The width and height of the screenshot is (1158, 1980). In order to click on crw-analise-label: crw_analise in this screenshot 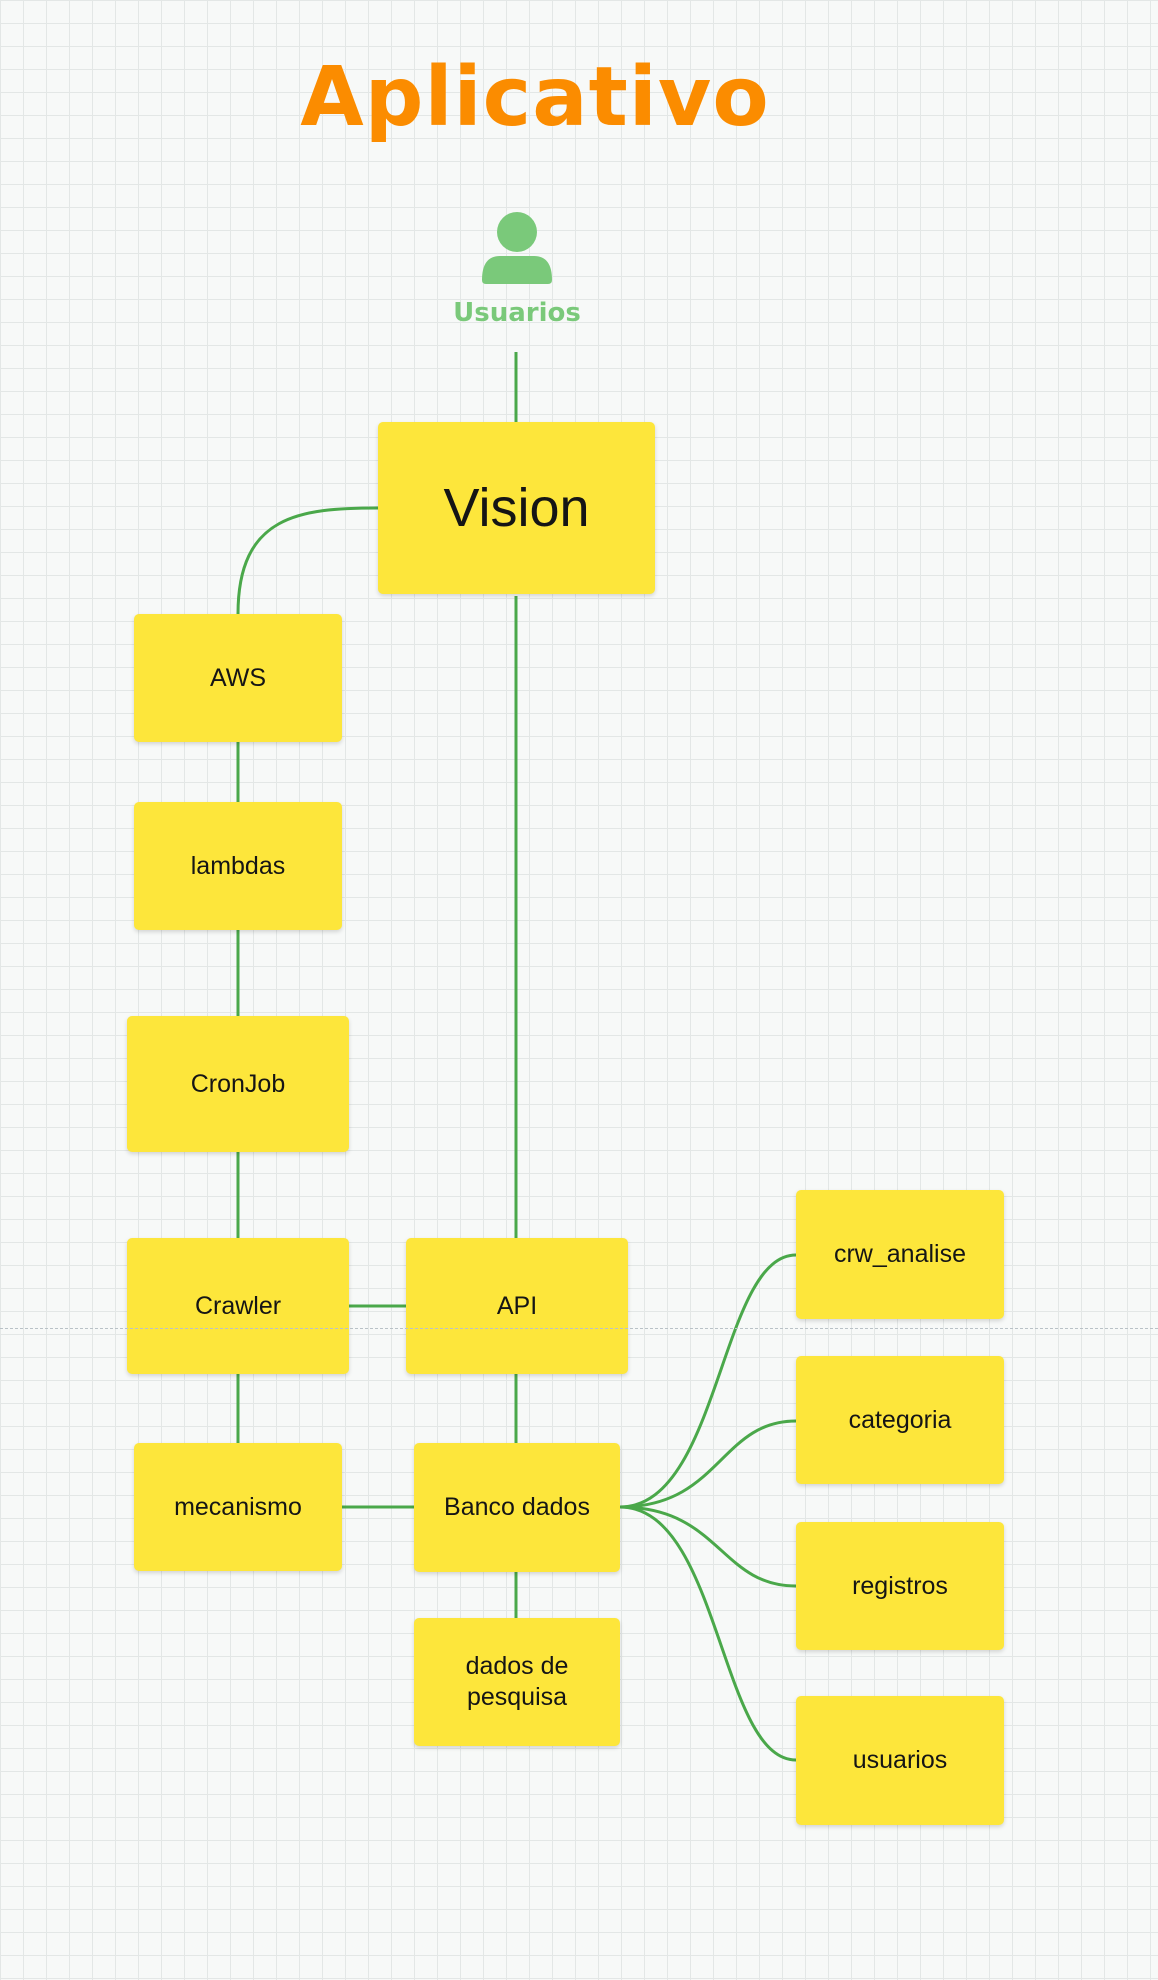, I will do `click(899, 1254)`.